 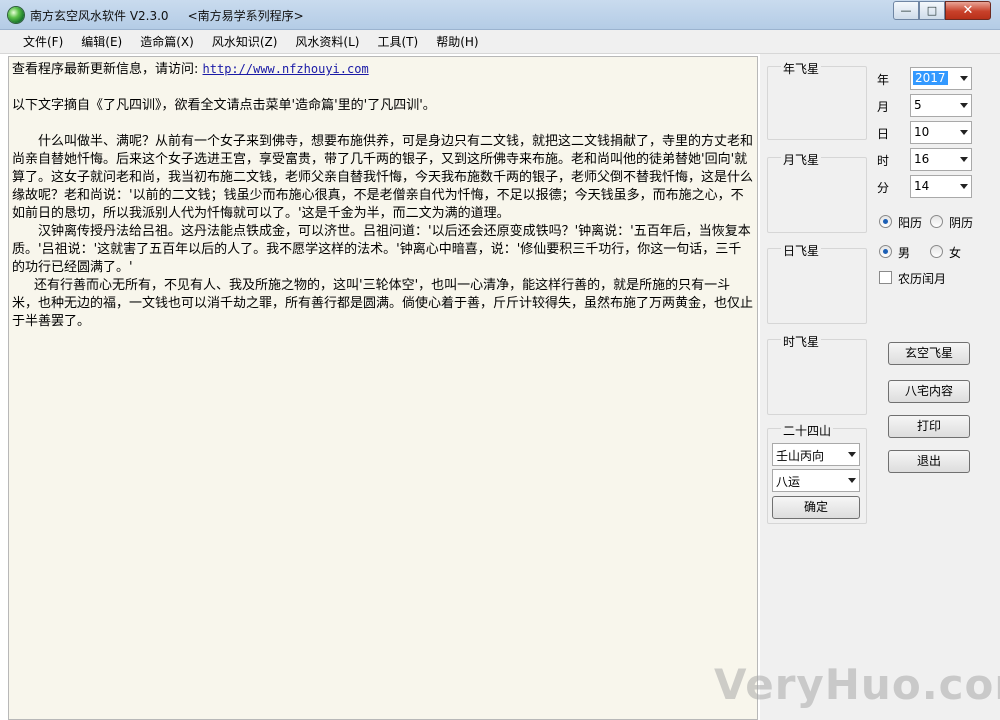 I want to click on solar-label: 阳历, so click(x=910, y=223).